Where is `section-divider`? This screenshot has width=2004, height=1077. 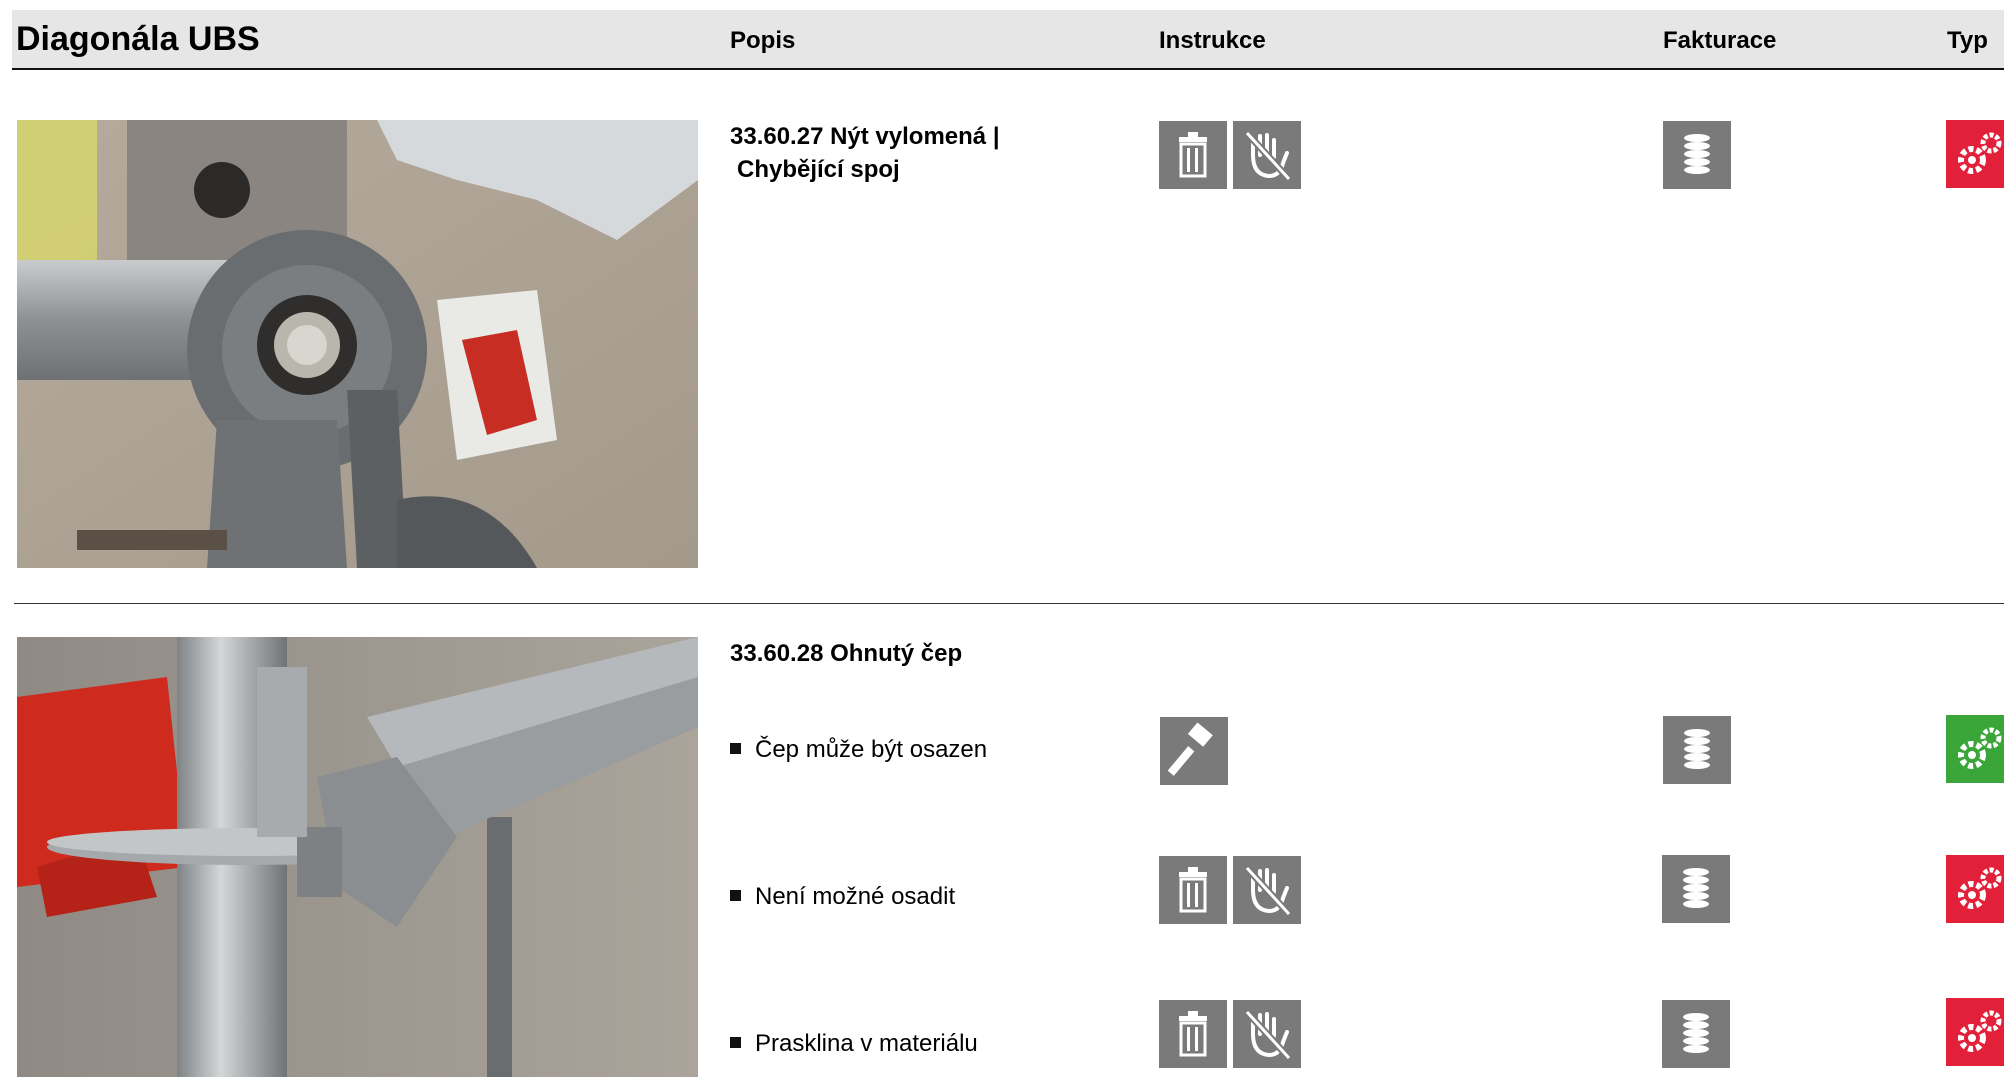 section-divider is located at coordinates (1009, 603).